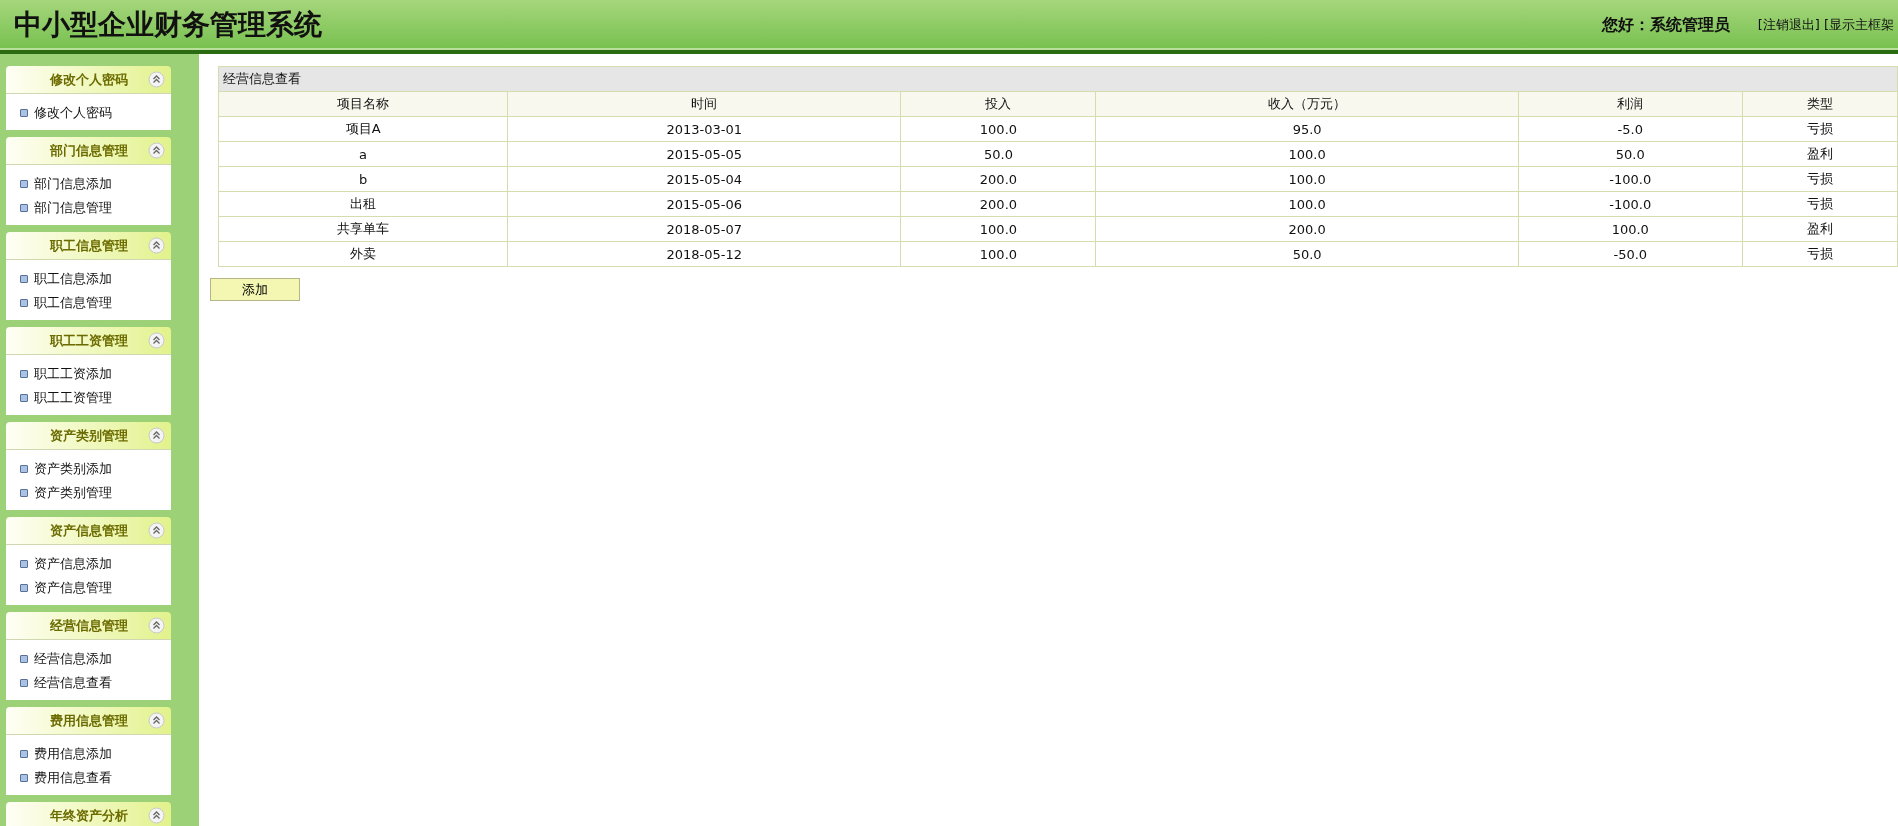  Describe the element at coordinates (704, 104) in the screenshot. I see `column-header: 时间` at that location.